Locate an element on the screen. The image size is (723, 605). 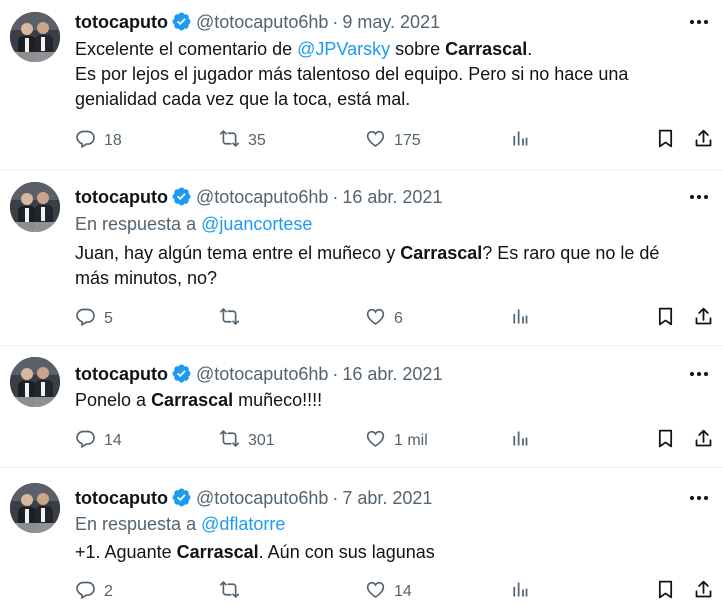
tweet-date: 7 abr. 2021 is located at coordinates (387, 498).